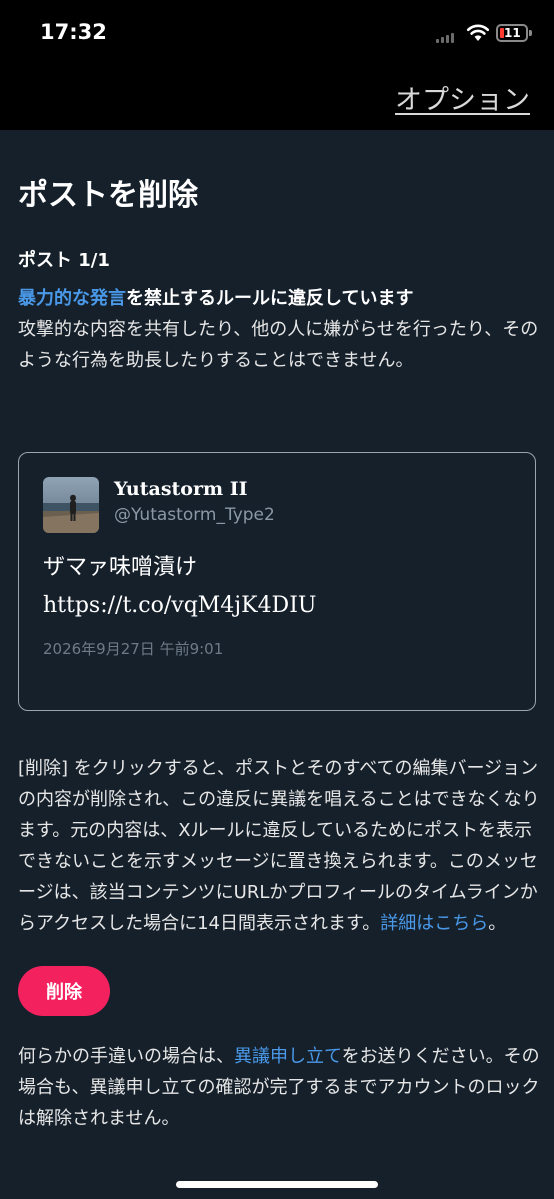 The height and width of the screenshot is (1199, 554). I want to click on battery-level: 11, so click(512, 33).